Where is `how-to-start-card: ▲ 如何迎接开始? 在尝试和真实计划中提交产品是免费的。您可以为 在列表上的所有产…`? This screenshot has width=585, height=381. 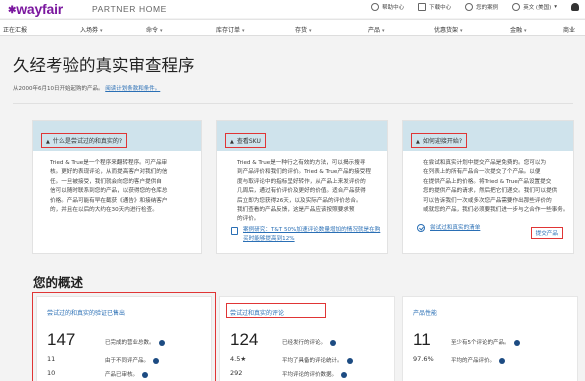 how-to-start-card: ▲ 如何迎接开始? 在尝试和真实计划中提交产品是免费的。您可以为 在列表上的所有产… is located at coordinates (488, 187).